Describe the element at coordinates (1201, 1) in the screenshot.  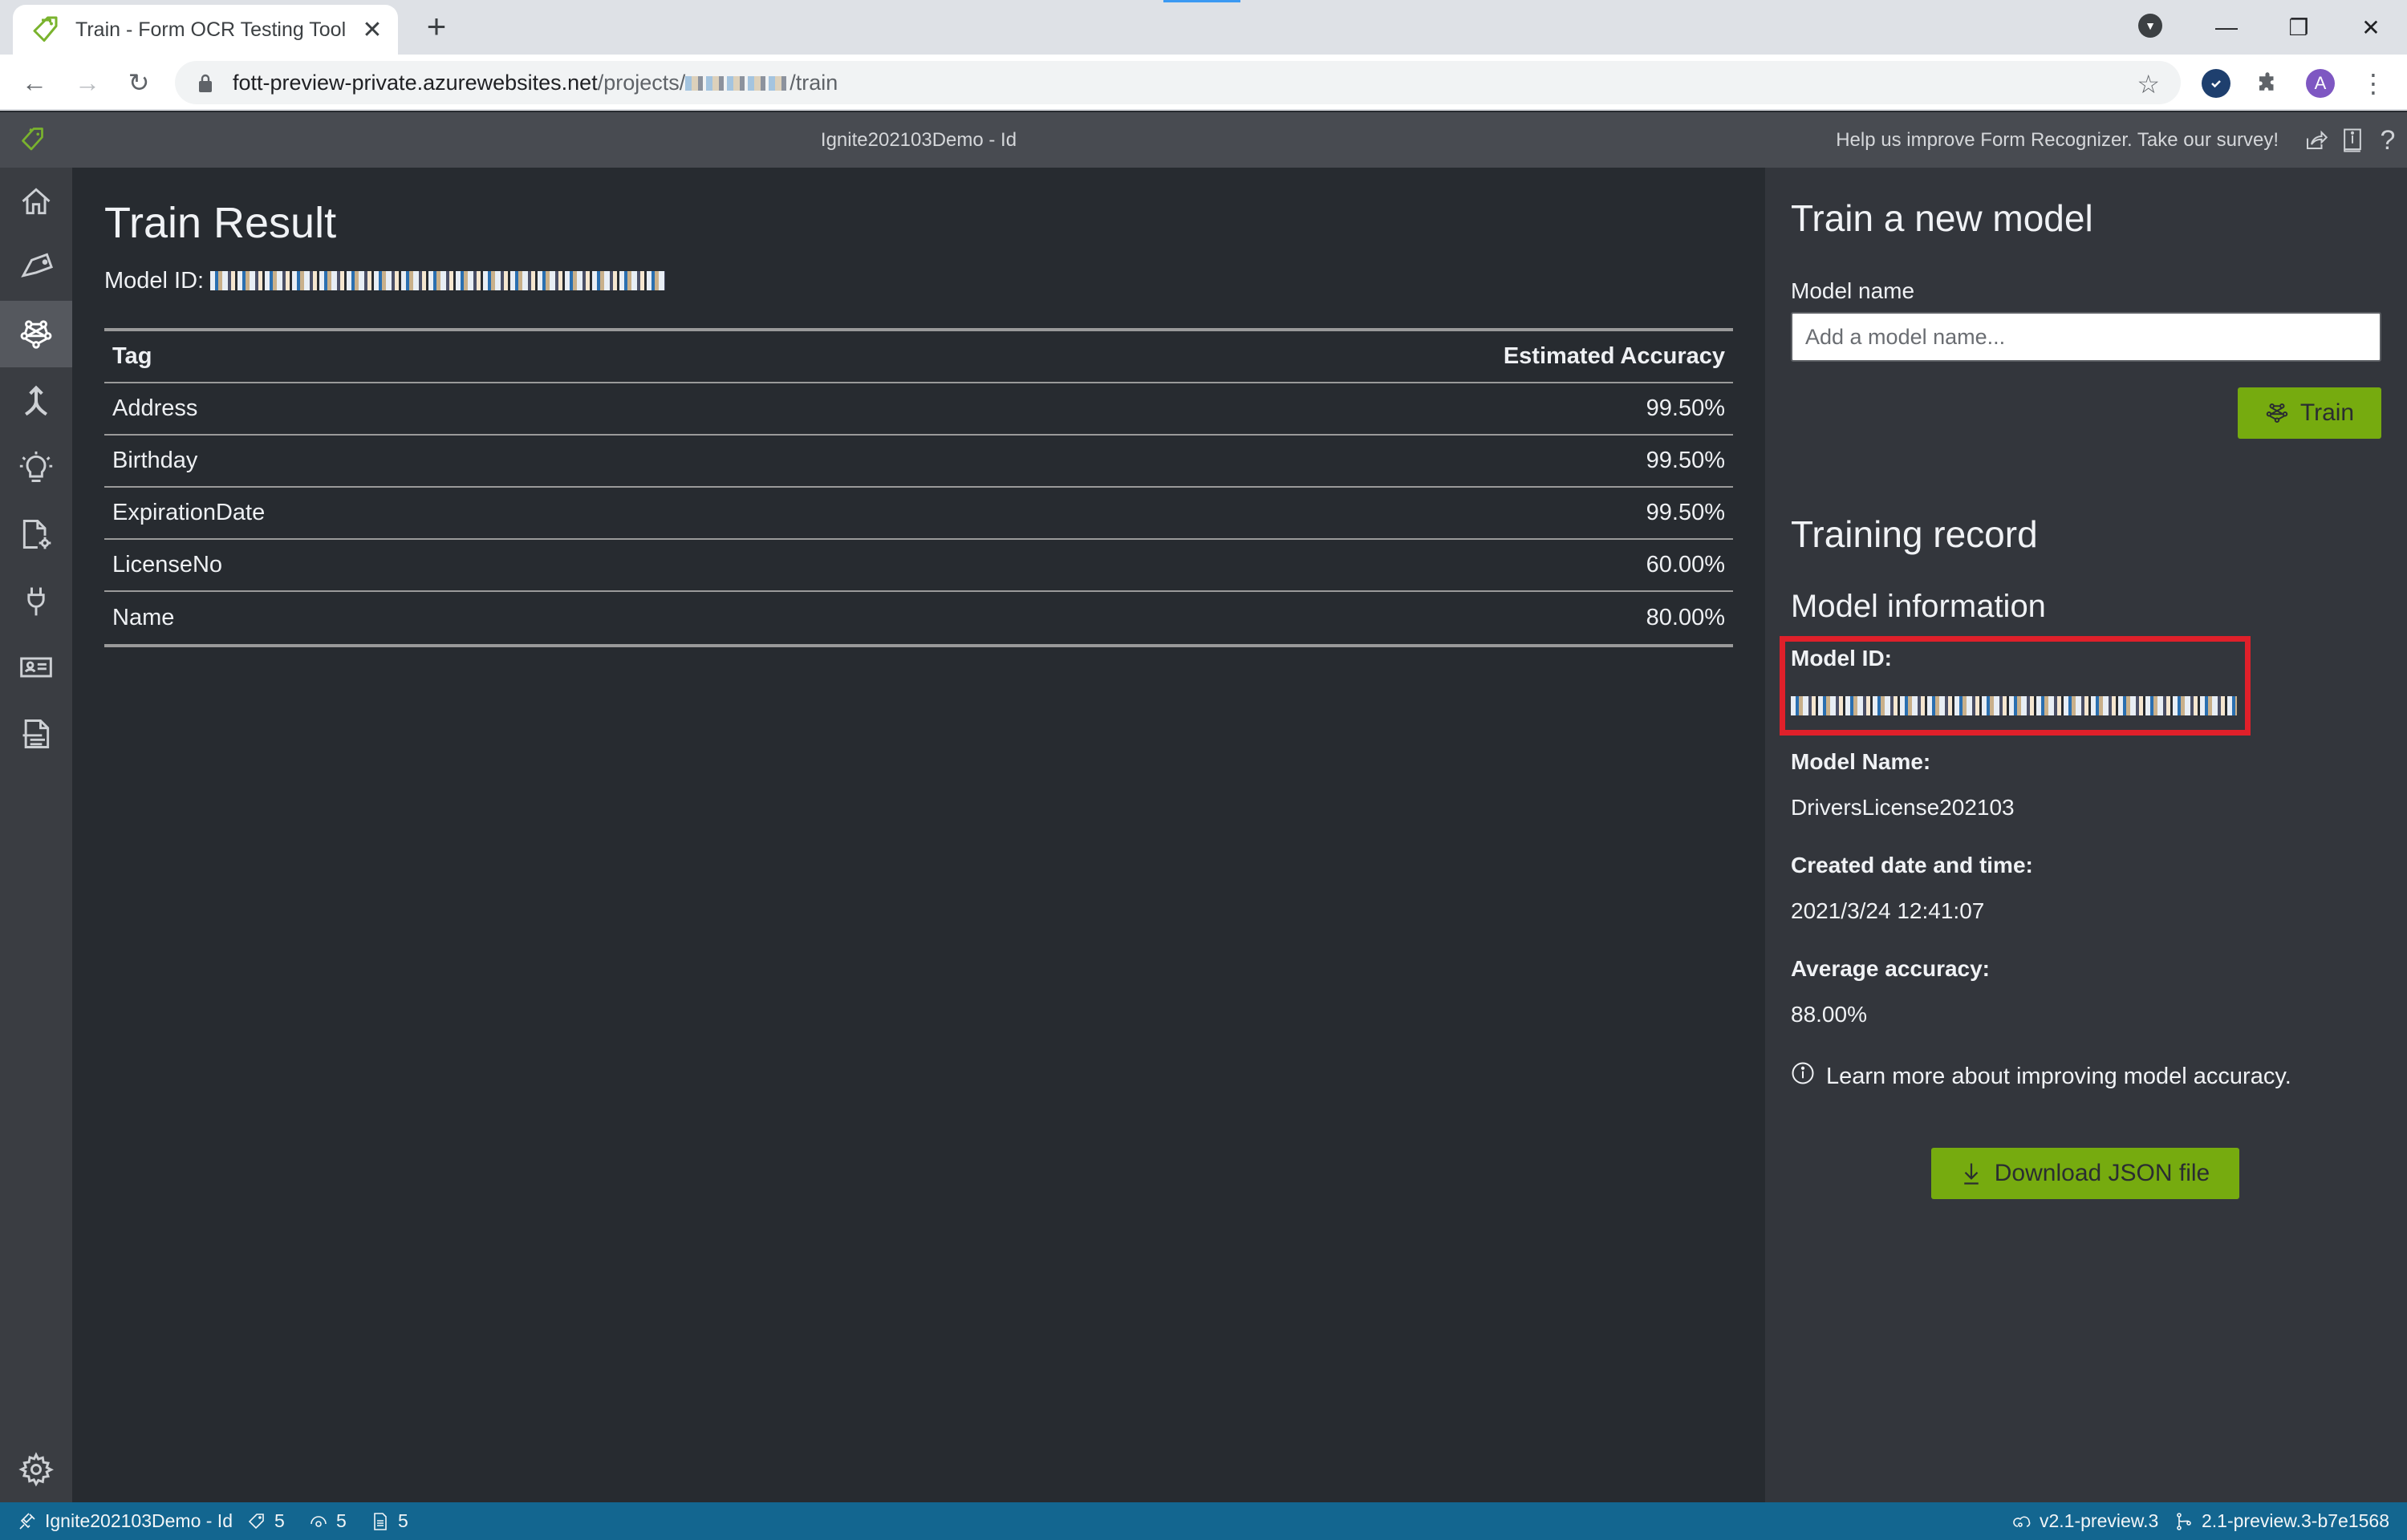
I see `loading-indicator` at that location.